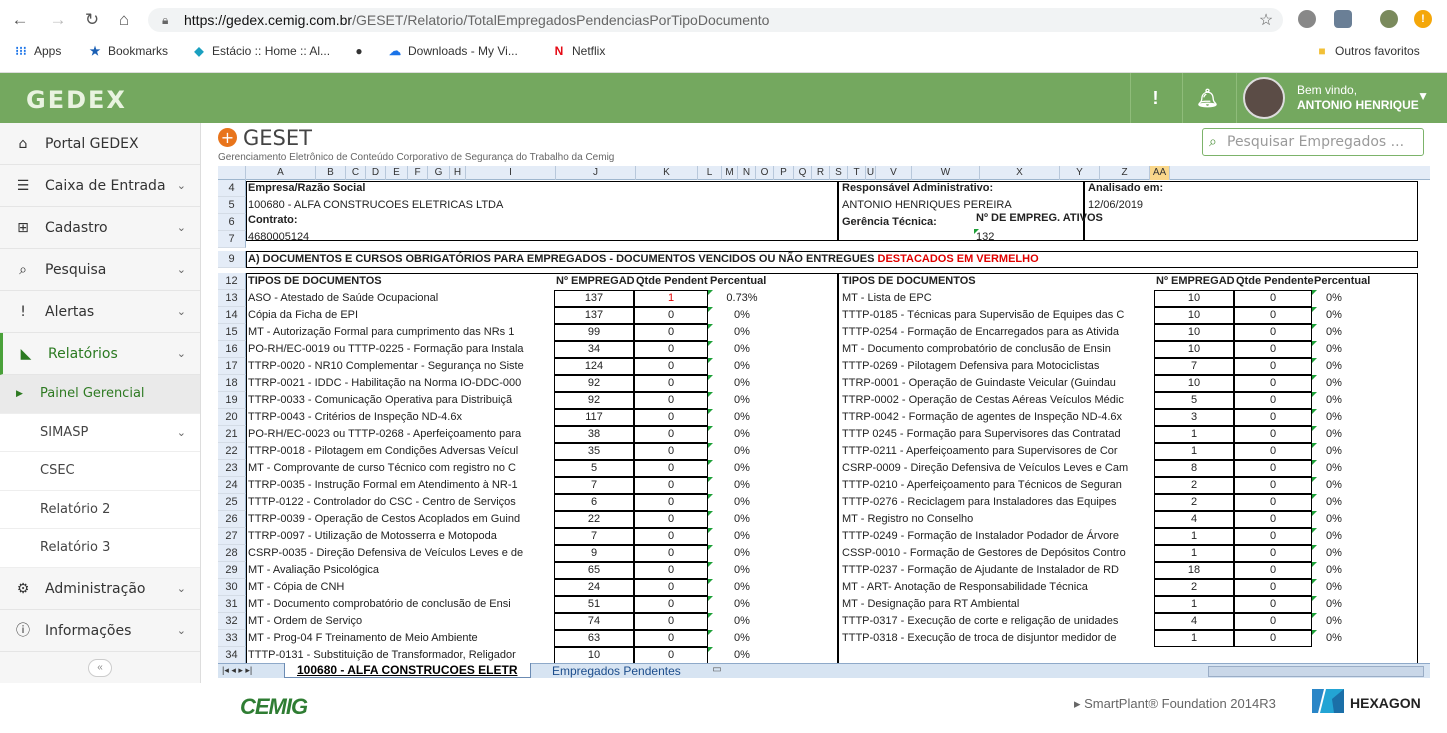 This screenshot has width=1447, height=733. What do you see at coordinates (232, 638) in the screenshot?
I see `row-header: 33` at bounding box center [232, 638].